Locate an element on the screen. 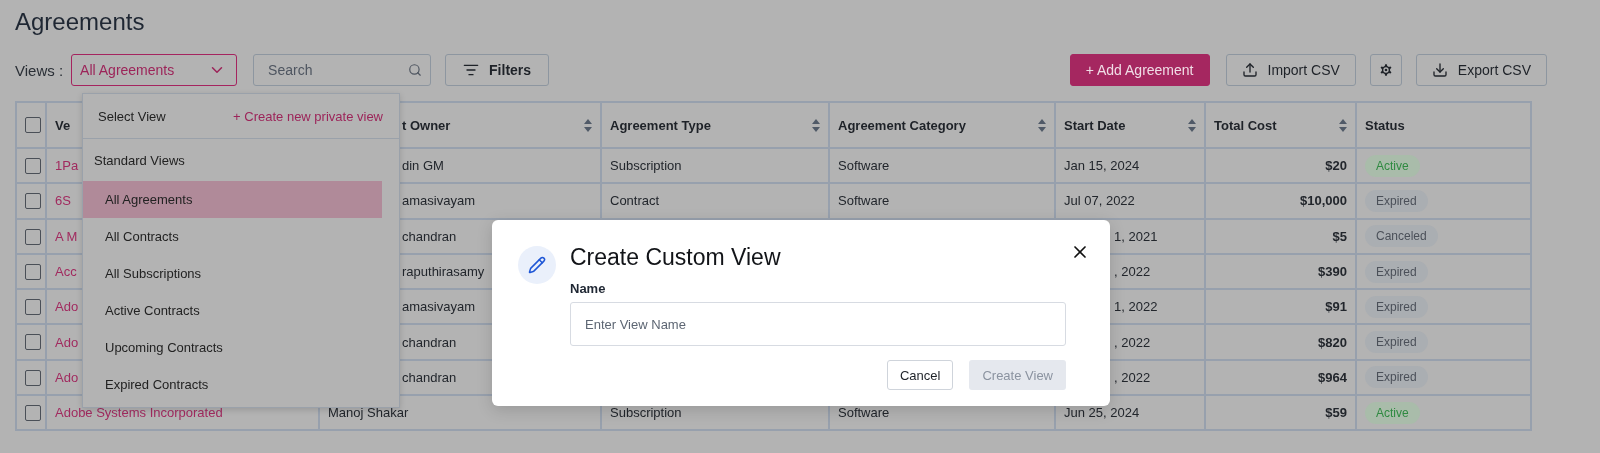 This screenshot has height=453, width=1600. table-cell-text: raputhirasamy is located at coordinates (443, 272).